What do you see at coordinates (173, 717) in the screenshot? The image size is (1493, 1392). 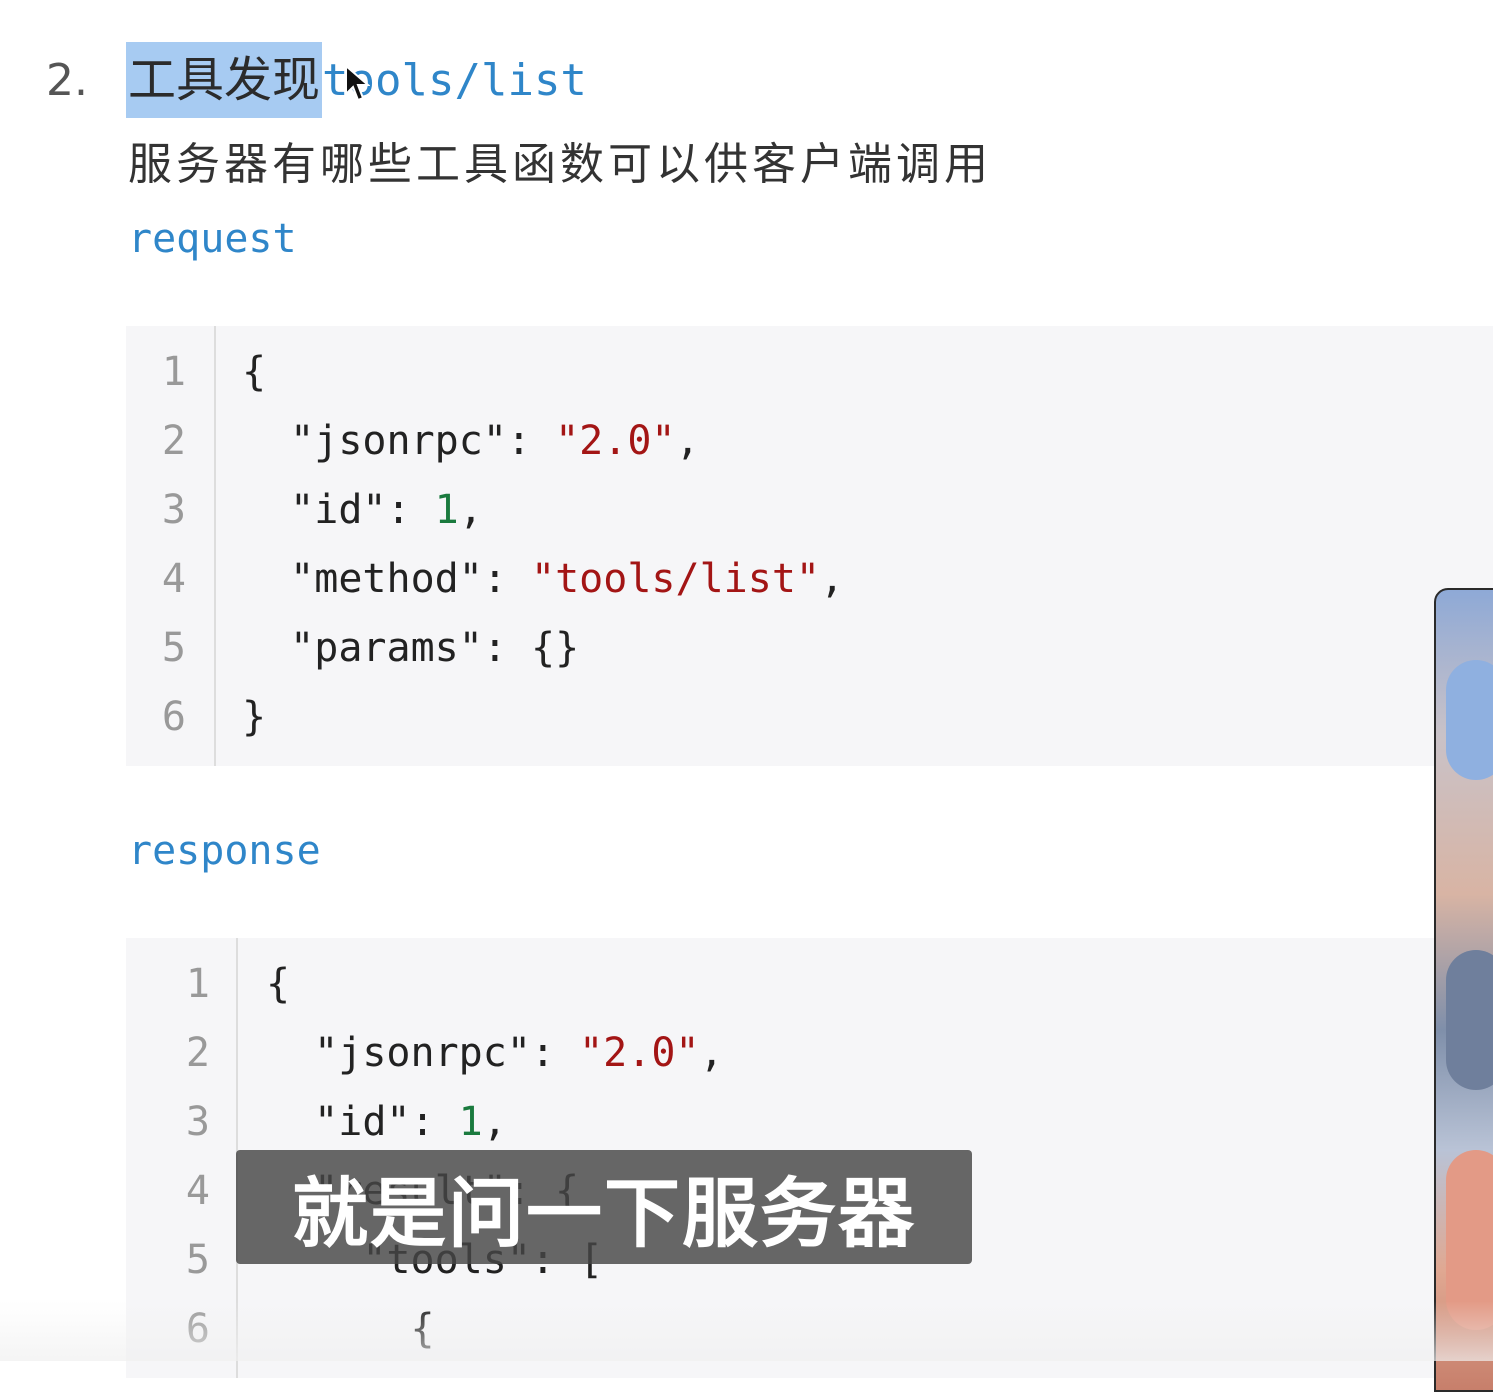 I see `line-number: 6` at bounding box center [173, 717].